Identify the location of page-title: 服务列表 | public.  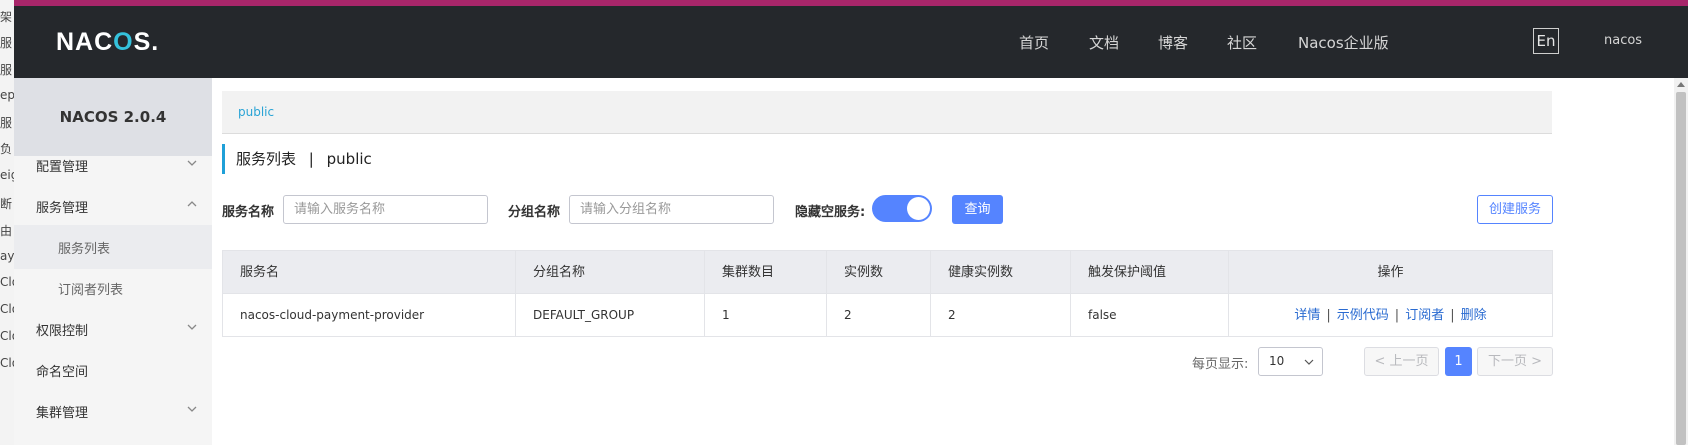
(297, 159).